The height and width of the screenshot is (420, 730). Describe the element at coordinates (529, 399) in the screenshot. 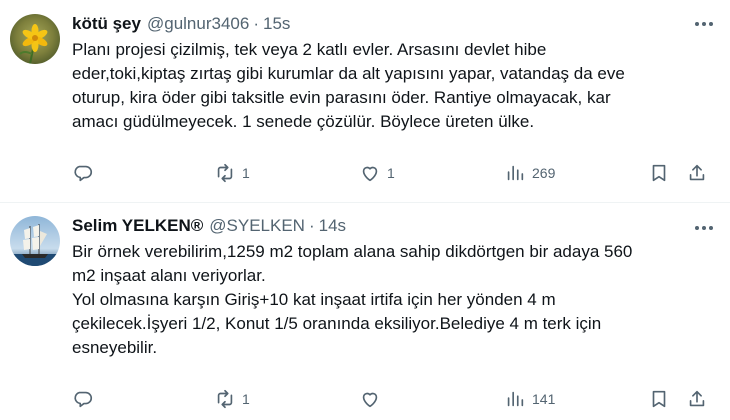

I see `views-button: 141` at that location.